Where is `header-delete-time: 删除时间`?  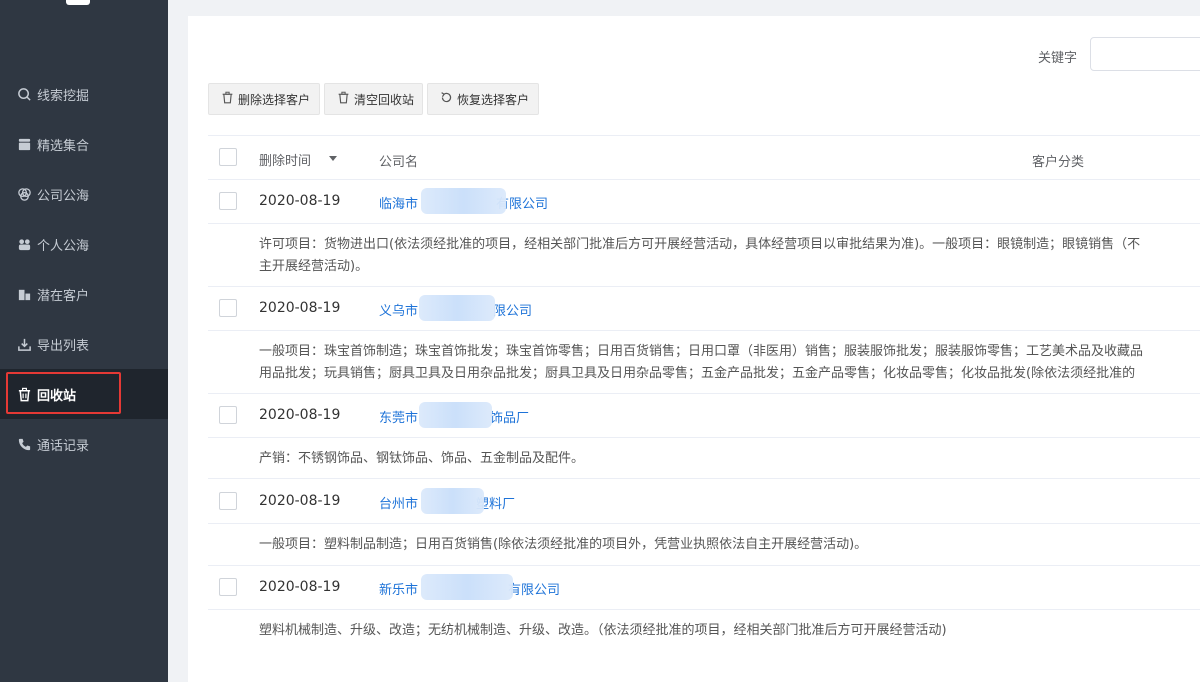
header-delete-time: 删除时间 is located at coordinates (285, 159).